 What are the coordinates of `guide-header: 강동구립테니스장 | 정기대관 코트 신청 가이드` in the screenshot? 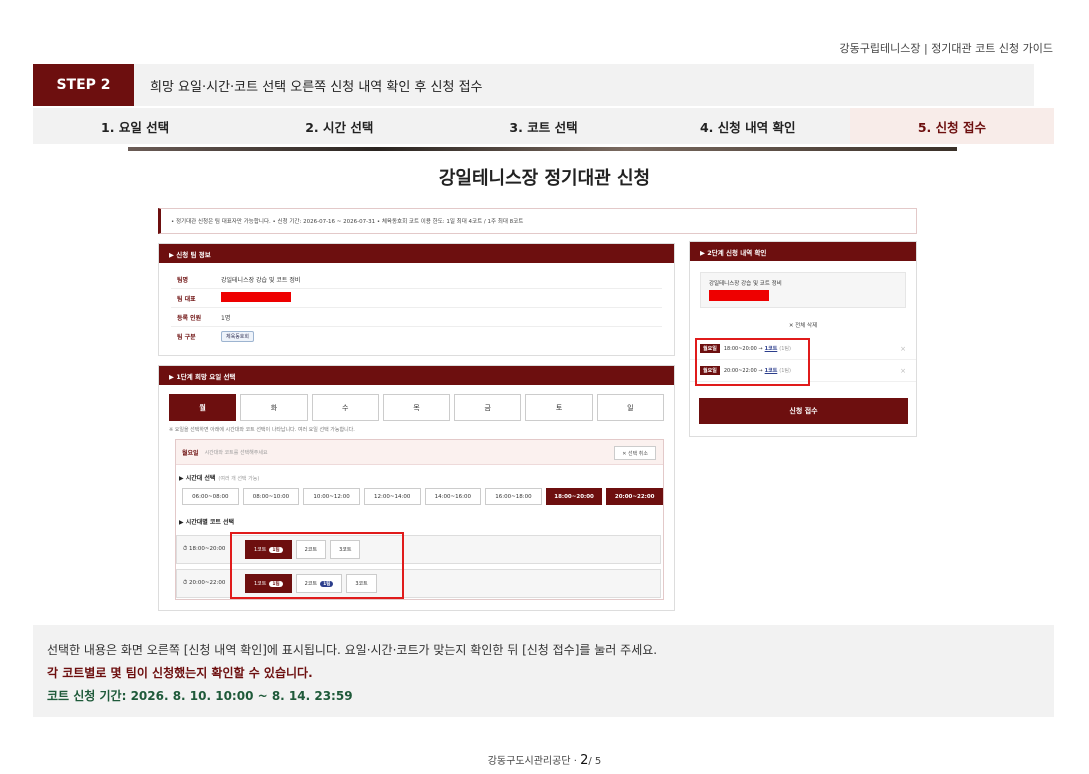 It's located at (946, 48).